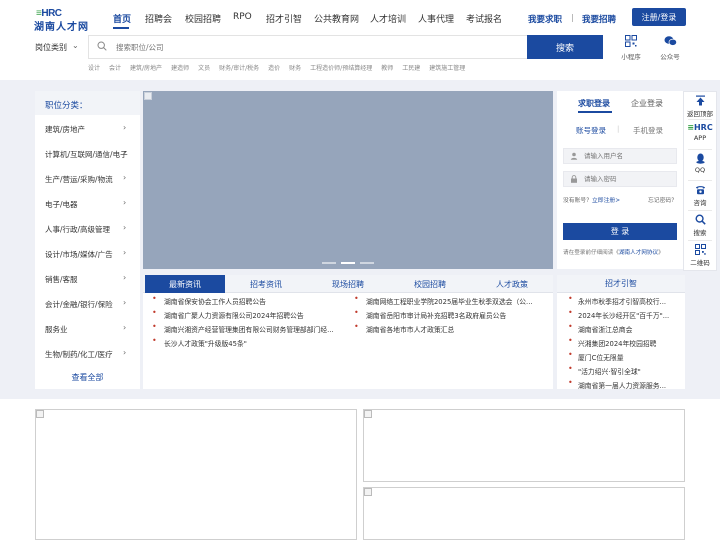 The height and width of the screenshot is (540, 720). What do you see at coordinates (316, 47) in the screenshot?
I see `search-input` at bounding box center [316, 47].